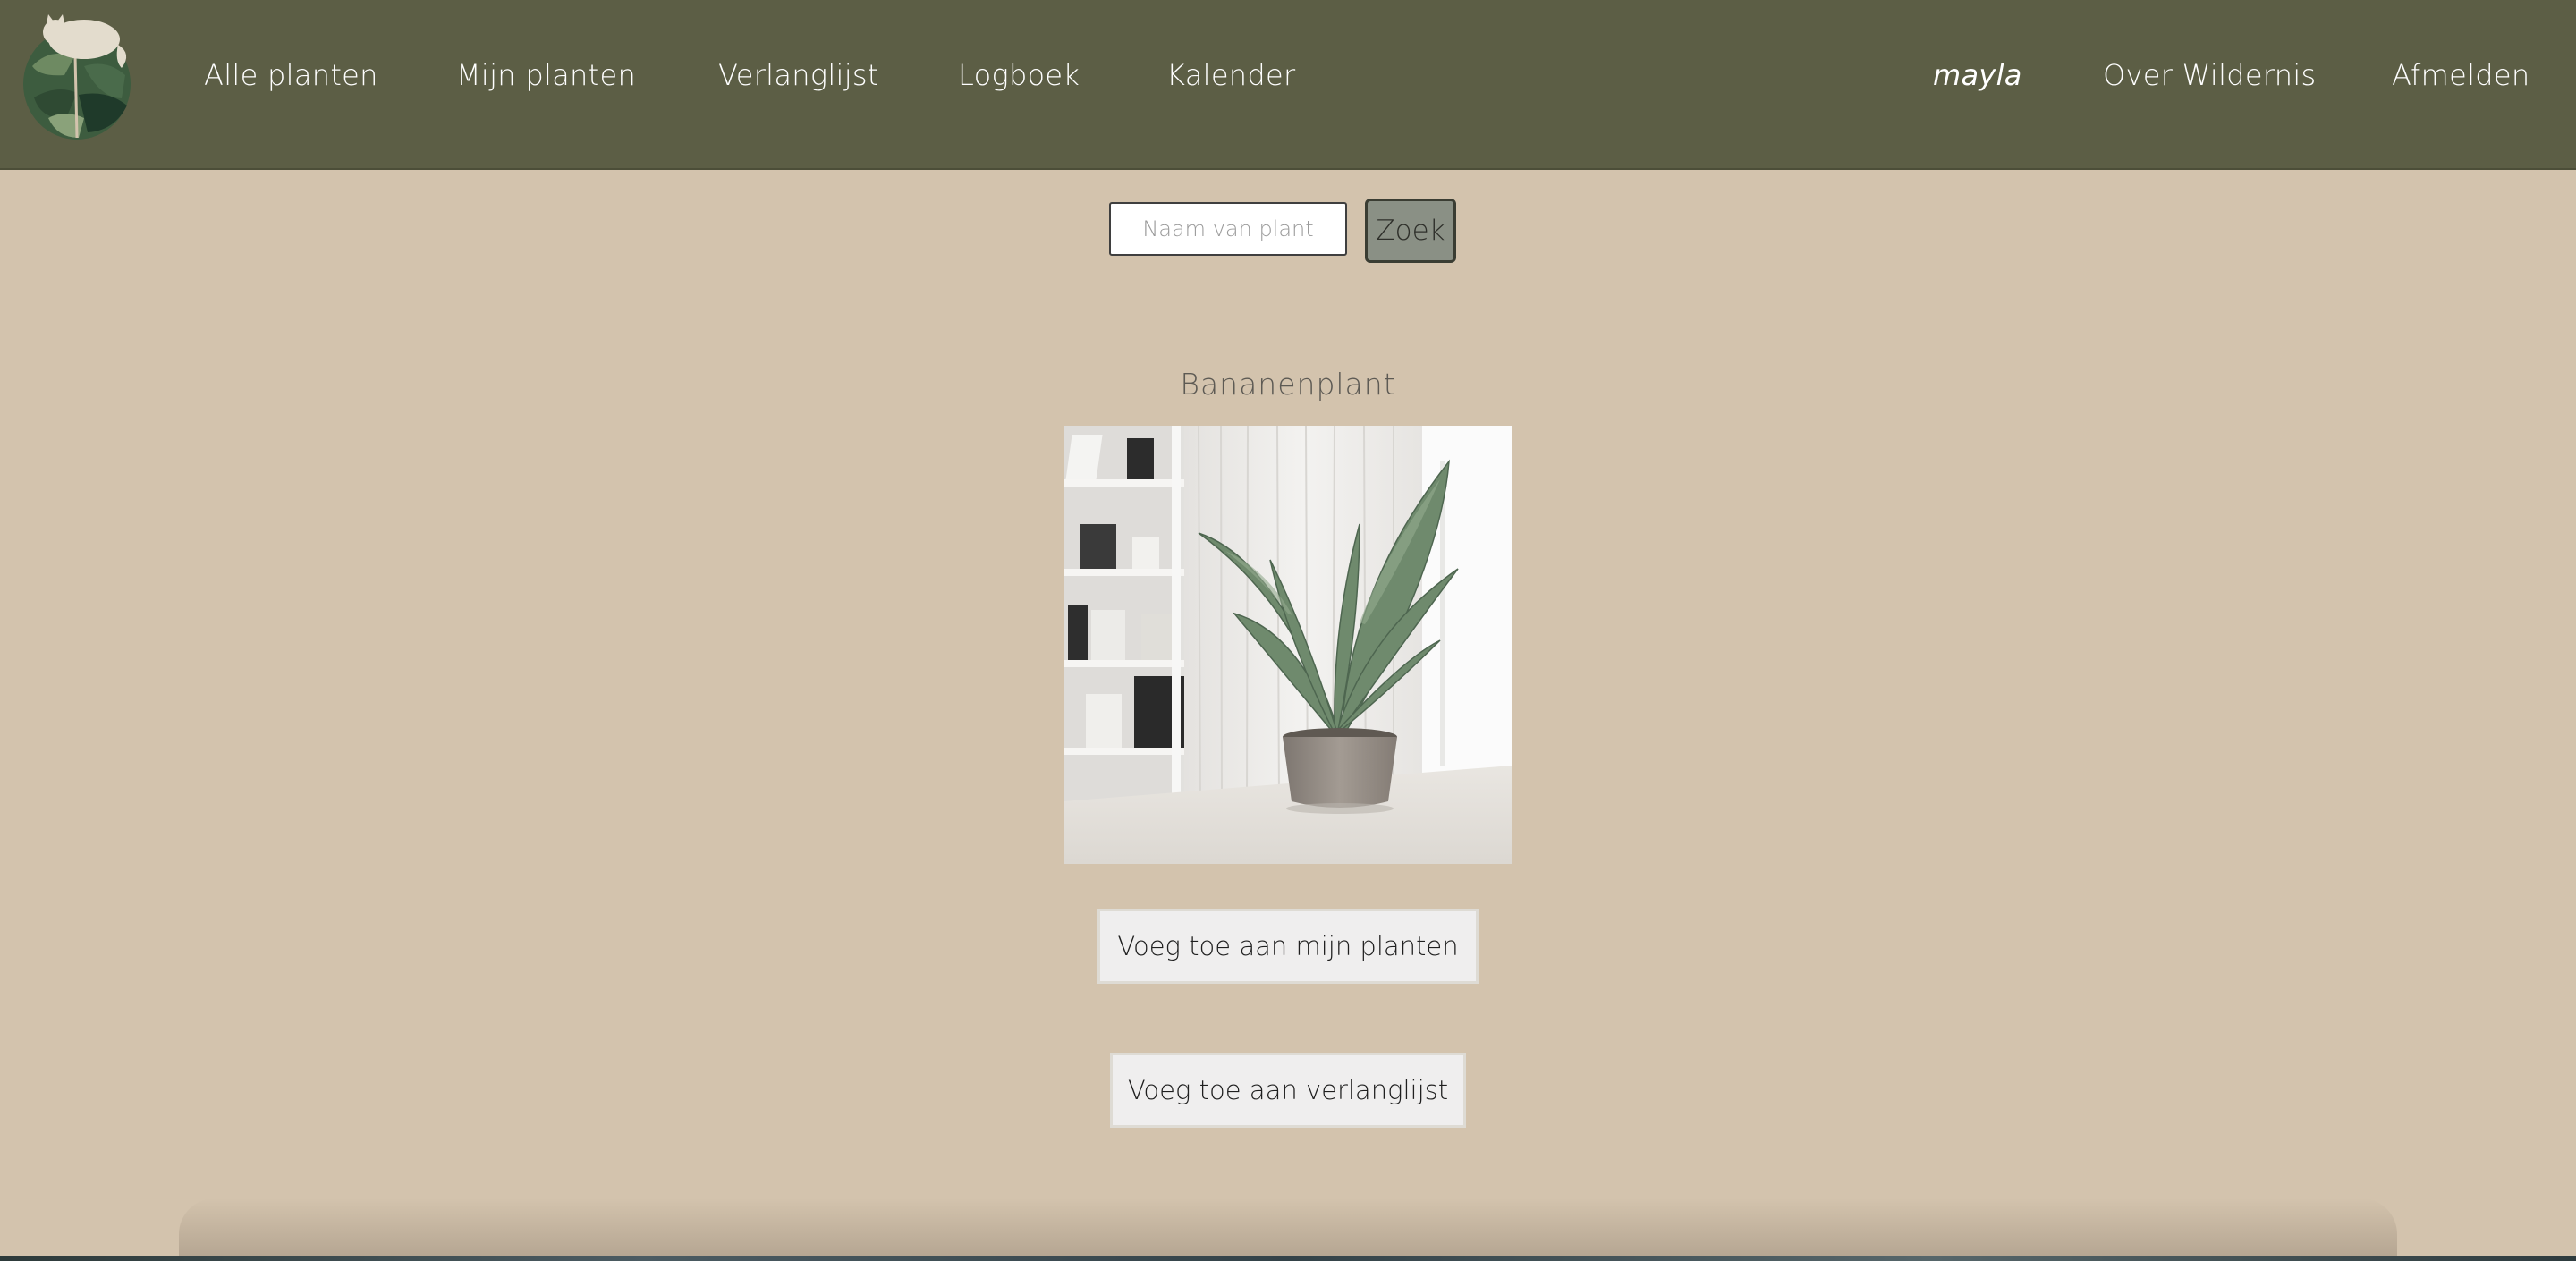  What do you see at coordinates (546, 75) in the screenshot?
I see `nav-mijn-planten: Mijn planten` at bounding box center [546, 75].